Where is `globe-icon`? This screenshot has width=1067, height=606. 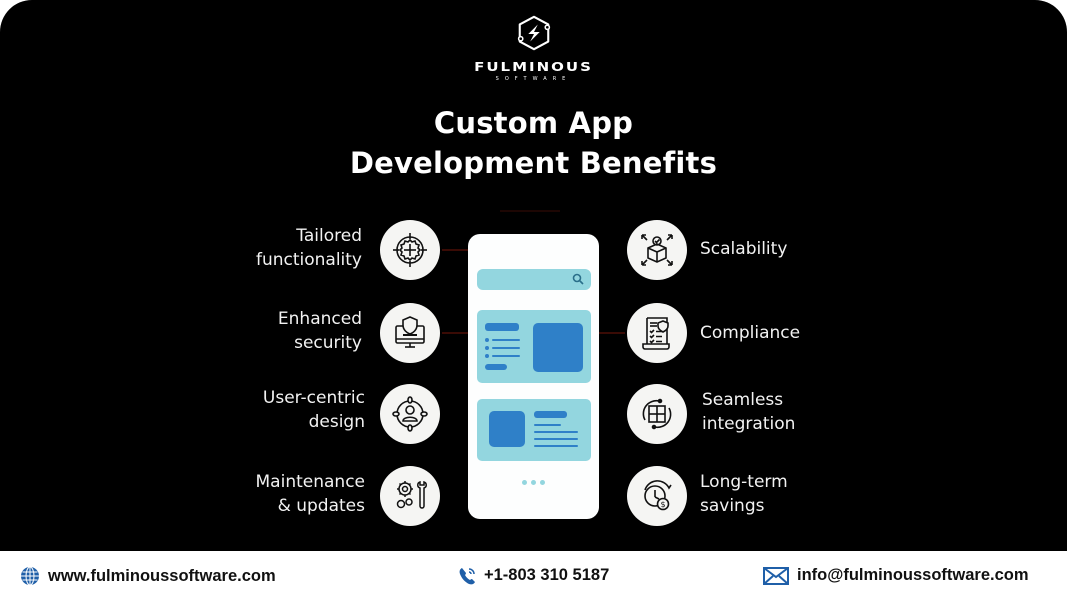
globe-icon is located at coordinates (30, 576).